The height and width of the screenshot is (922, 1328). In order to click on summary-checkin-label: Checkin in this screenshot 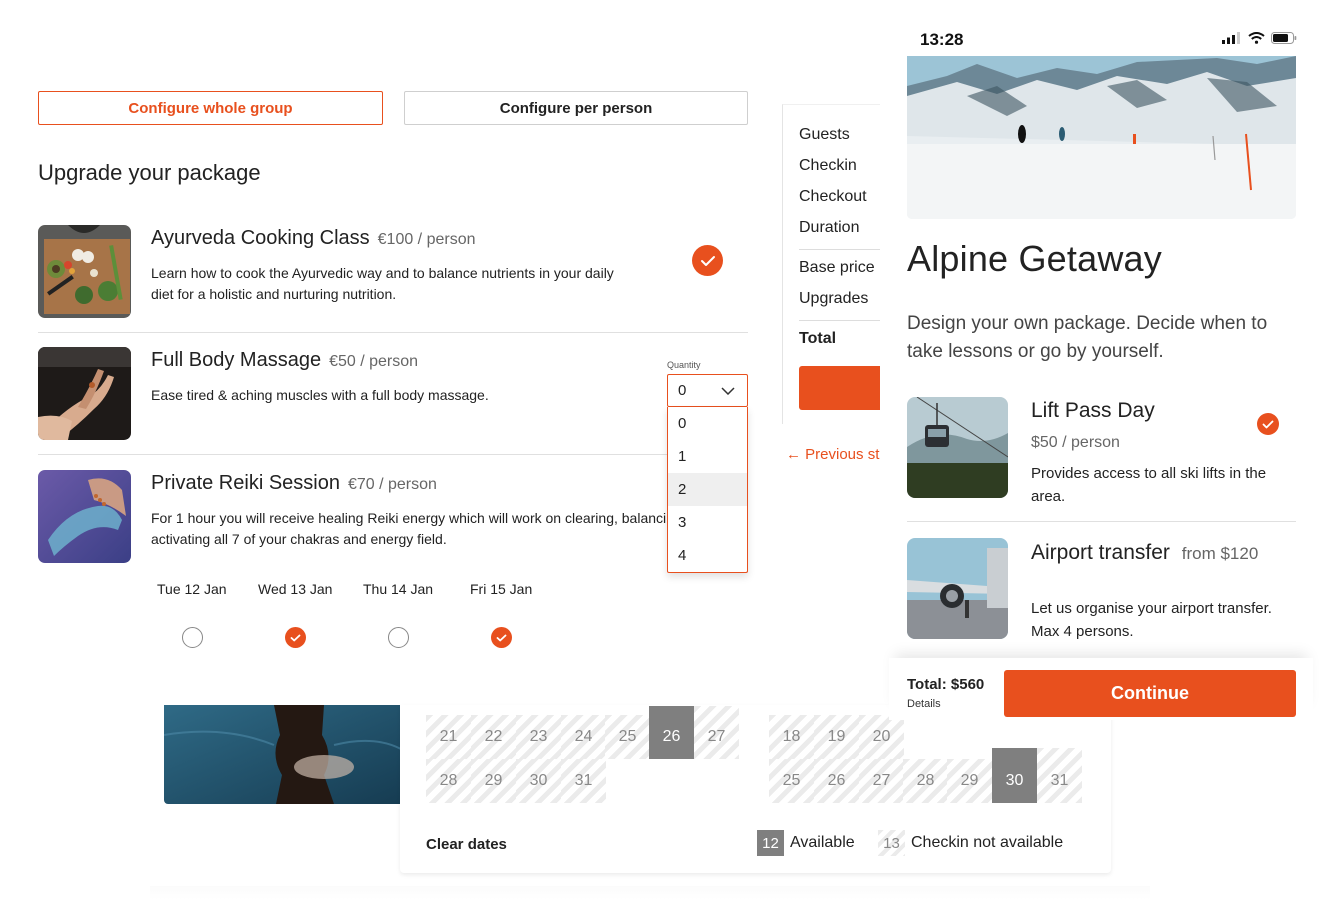, I will do `click(828, 165)`.